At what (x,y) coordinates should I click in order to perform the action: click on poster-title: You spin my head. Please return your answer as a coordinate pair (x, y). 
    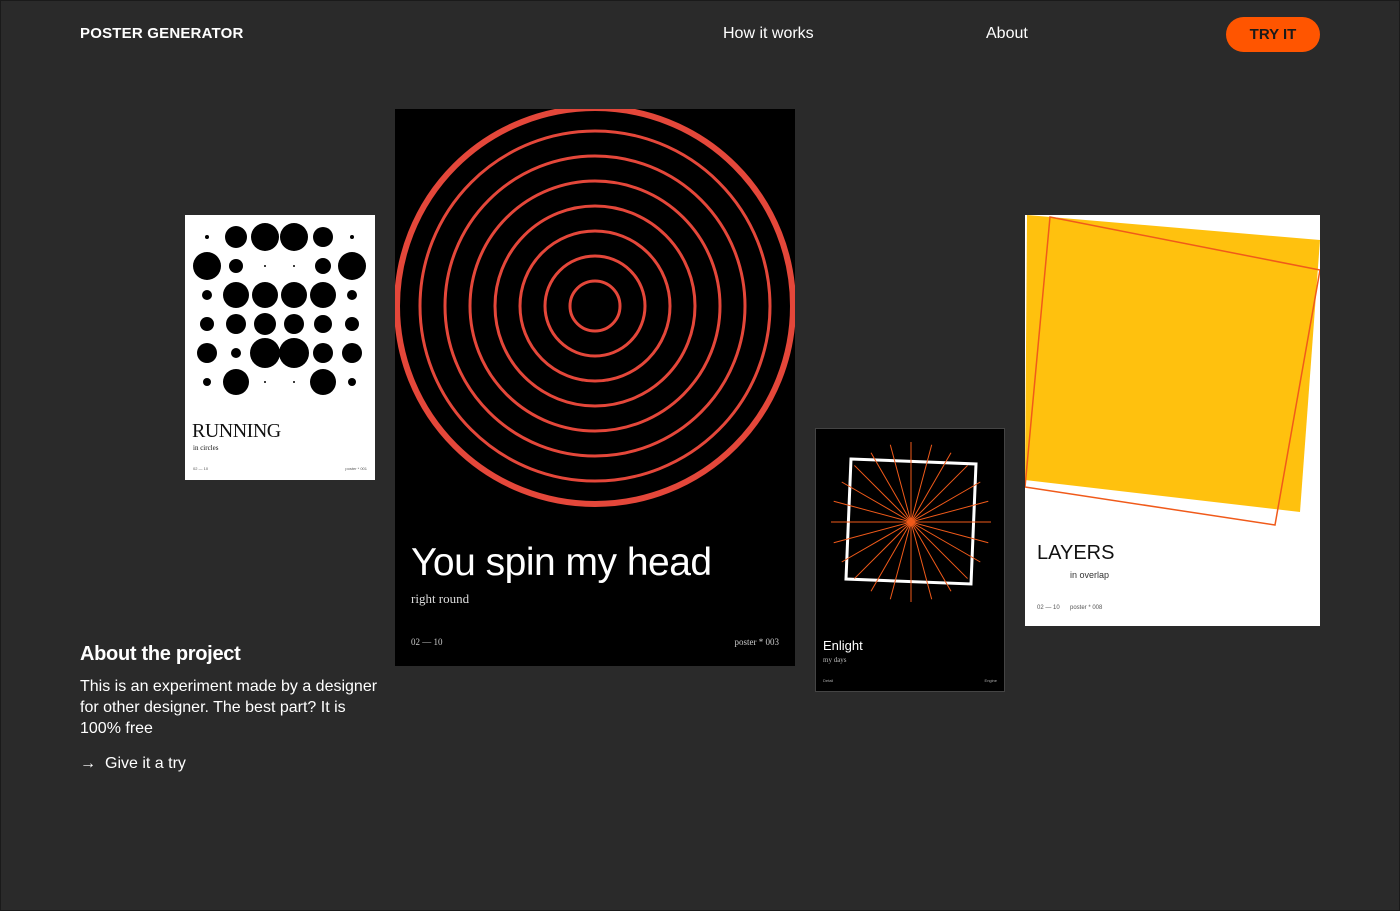
    Looking at the image, I should click on (561, 562).